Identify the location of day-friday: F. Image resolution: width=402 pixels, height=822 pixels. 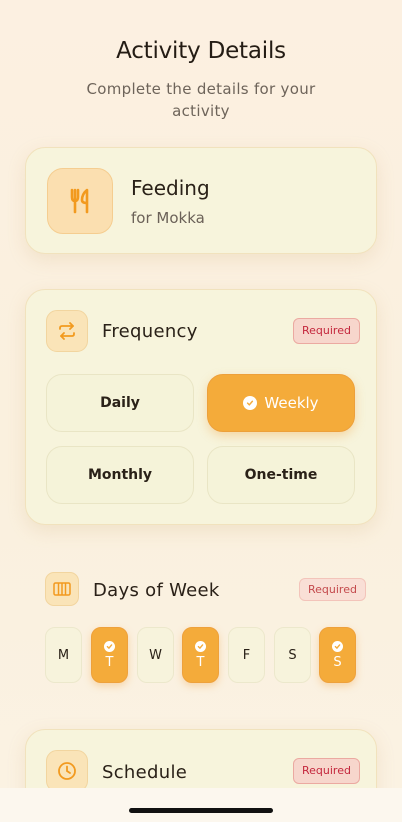
(246, 655).